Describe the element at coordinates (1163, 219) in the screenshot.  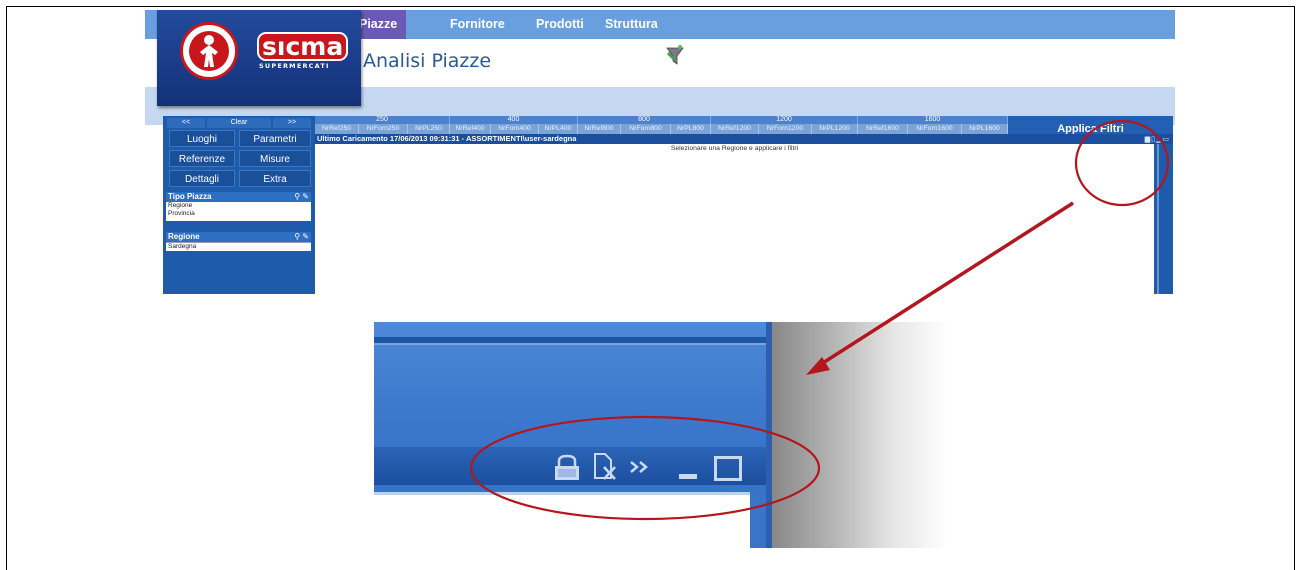
I see `vertical-scrollbar` at that location.